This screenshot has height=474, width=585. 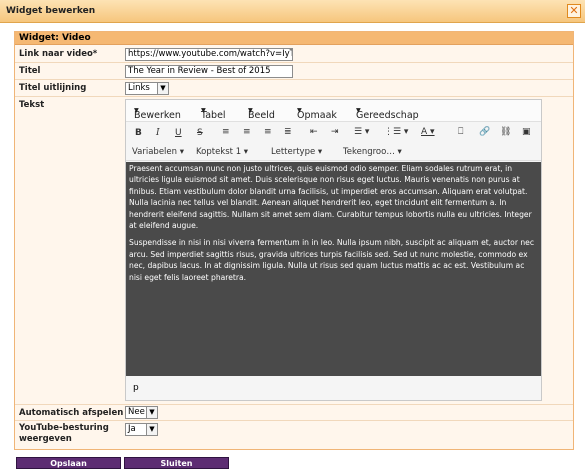 I want to click on save-button: Opslaan, so click(x=68, y=463).